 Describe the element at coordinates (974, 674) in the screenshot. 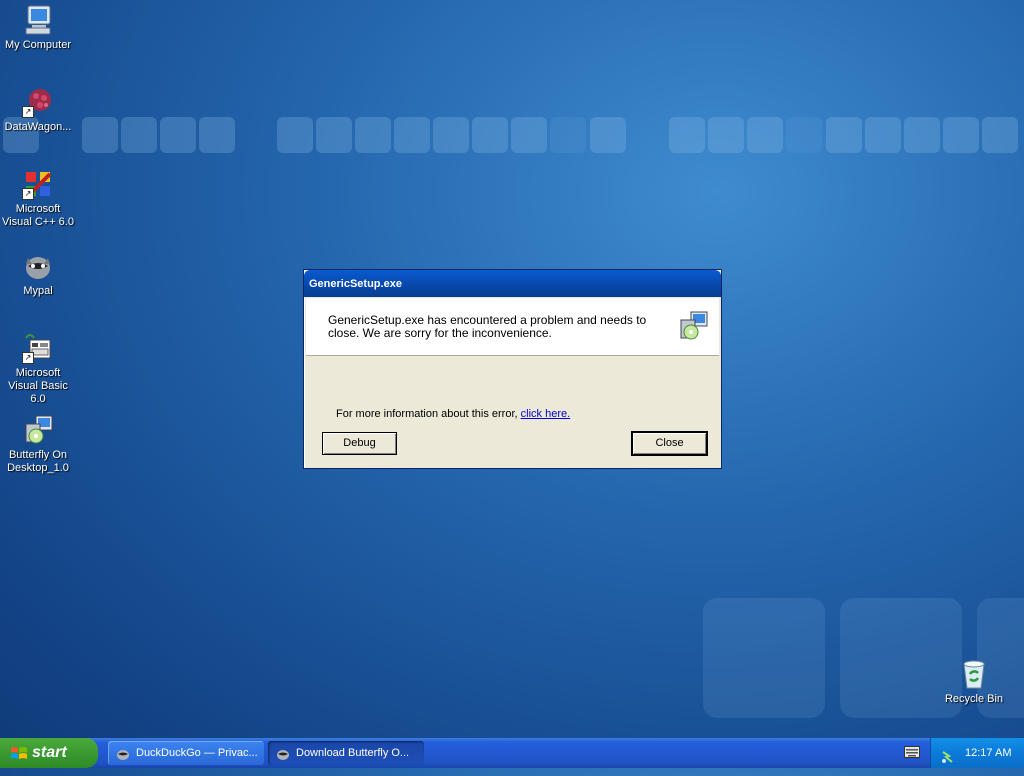

I see `recycle-bin-icon` at that location.